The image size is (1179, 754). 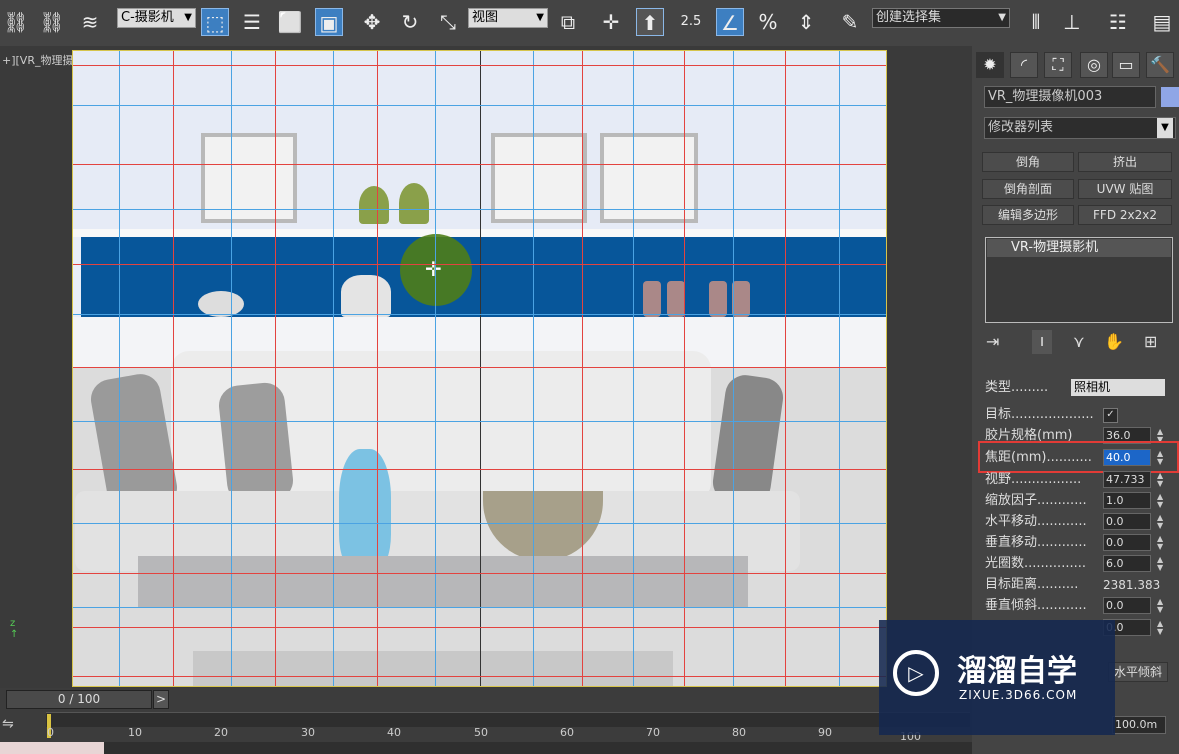 What do you see at coordinates (1114, 341) in the screenshot?
I see `remove-modifier-icon: ✋` at bounding box center [1114, 341].